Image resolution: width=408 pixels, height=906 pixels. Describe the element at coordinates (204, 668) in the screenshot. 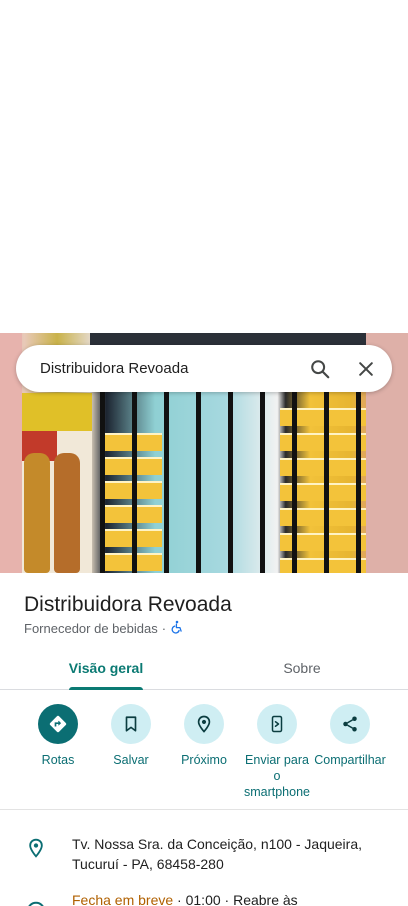

I see `place-tabs: Visão geral Sobre` at that location.